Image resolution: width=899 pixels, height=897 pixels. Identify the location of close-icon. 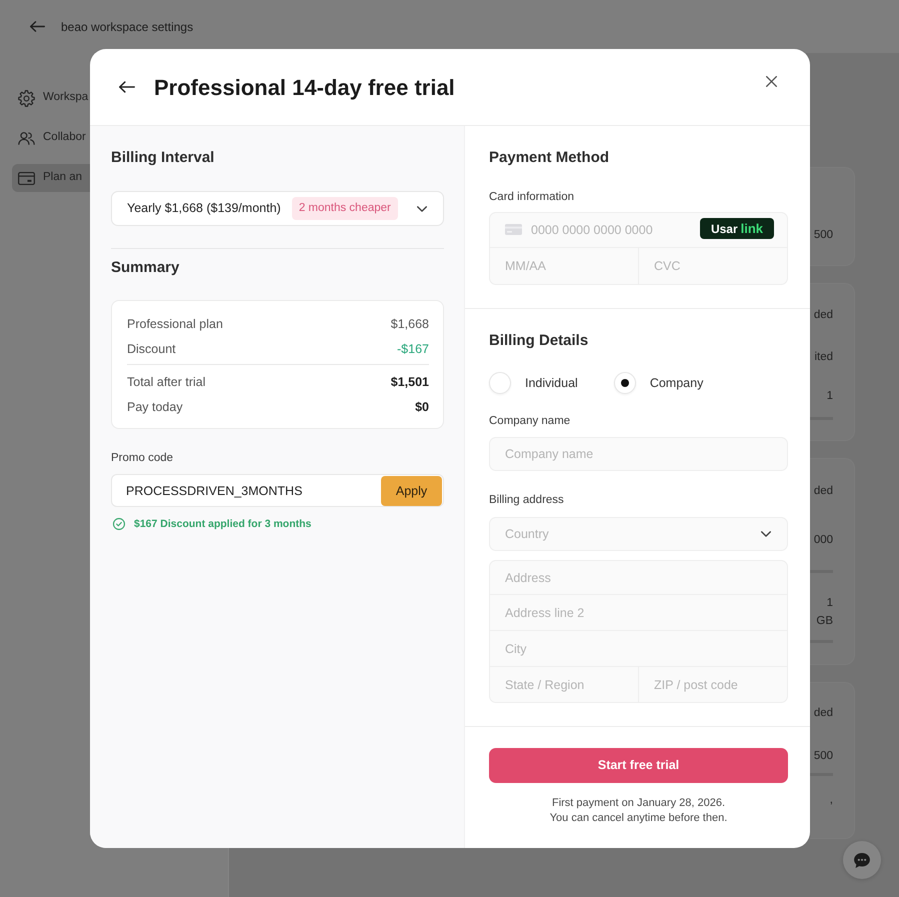
(771, 81).